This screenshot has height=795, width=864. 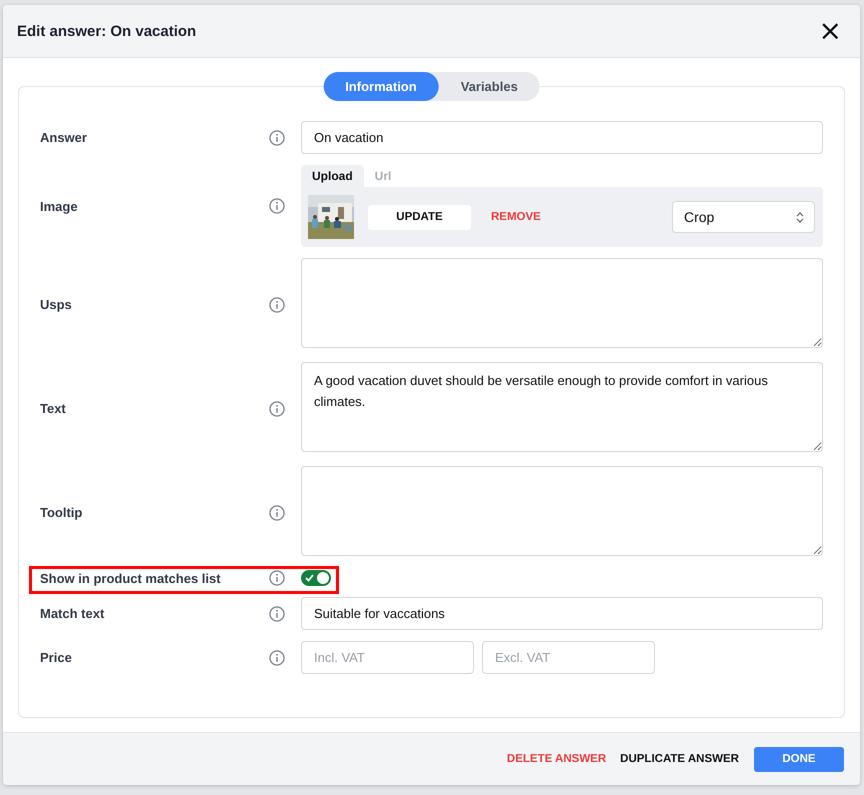 I want to click on delete-answer-button: DELETE ANSWER, so click(x=557, y=759).